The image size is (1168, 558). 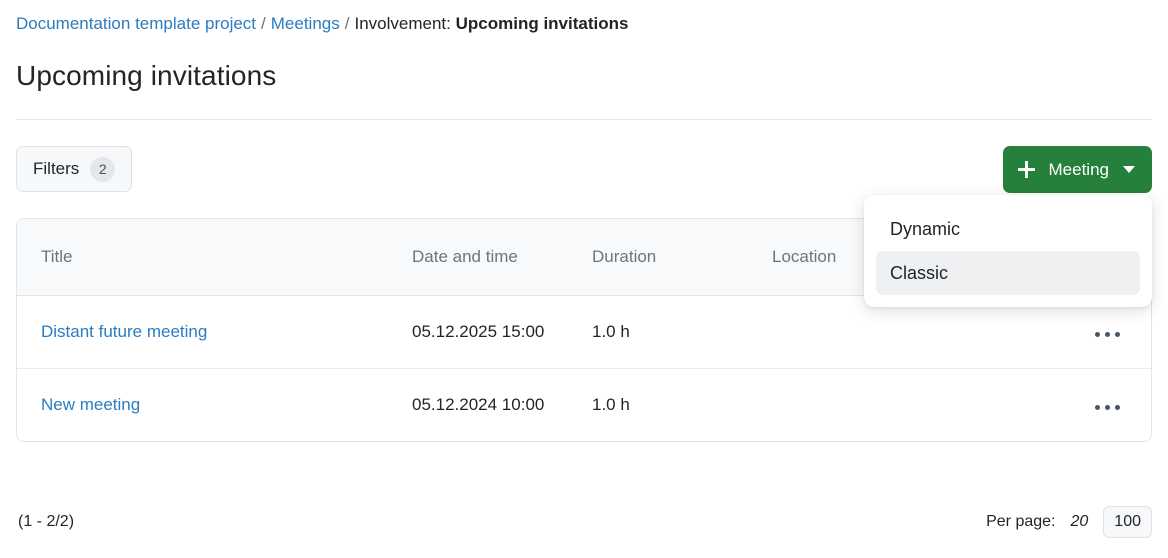 I want to click on plus-icon, so click(x=1026, y=169).